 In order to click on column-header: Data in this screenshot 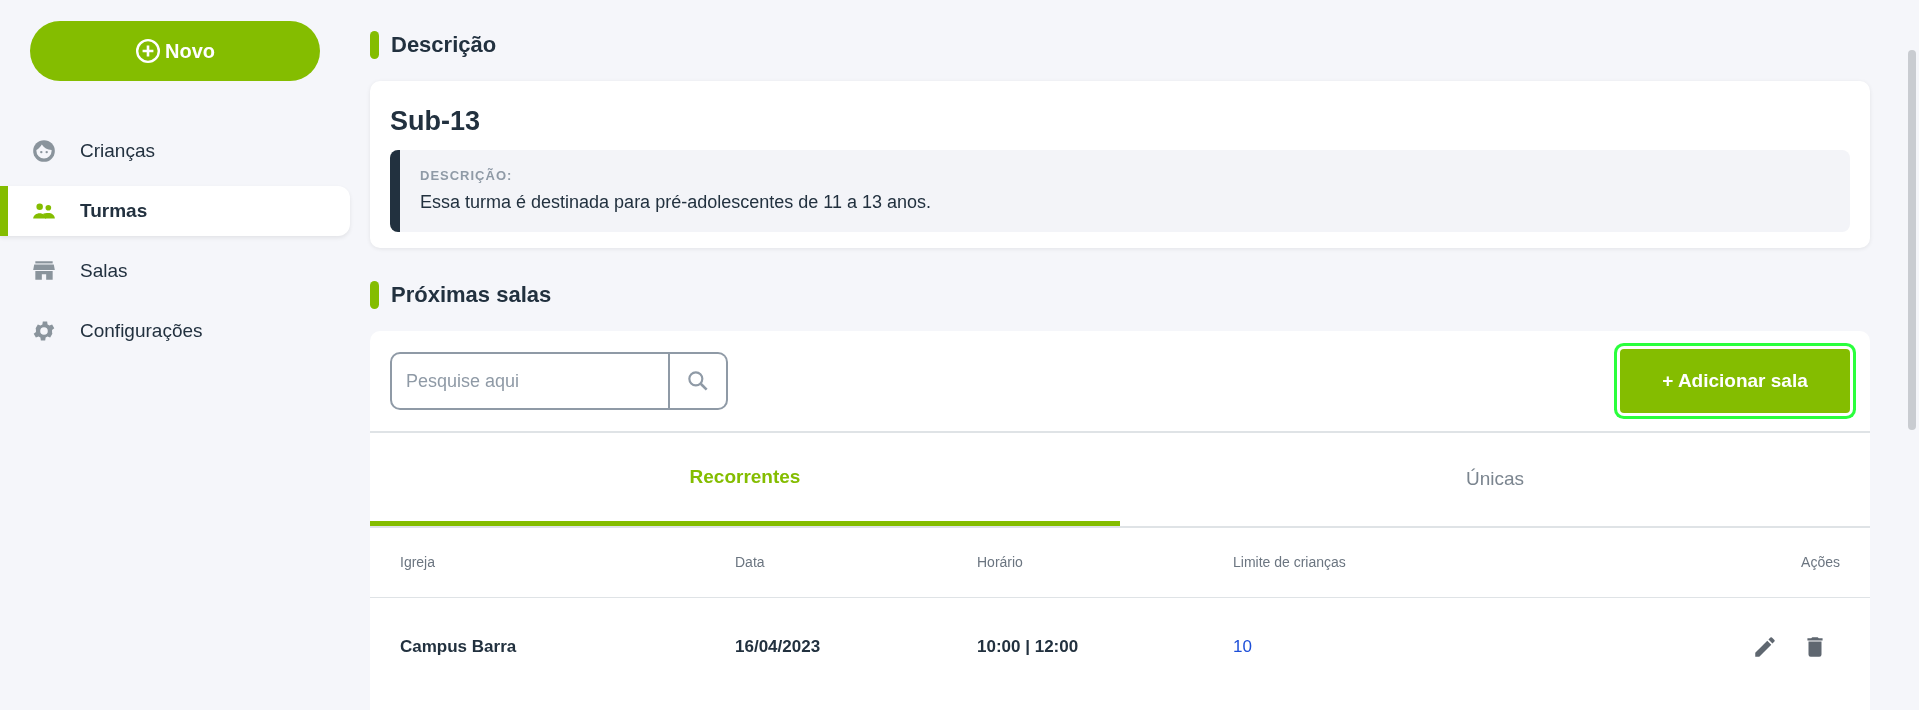, I will do `click(750, 562)`.